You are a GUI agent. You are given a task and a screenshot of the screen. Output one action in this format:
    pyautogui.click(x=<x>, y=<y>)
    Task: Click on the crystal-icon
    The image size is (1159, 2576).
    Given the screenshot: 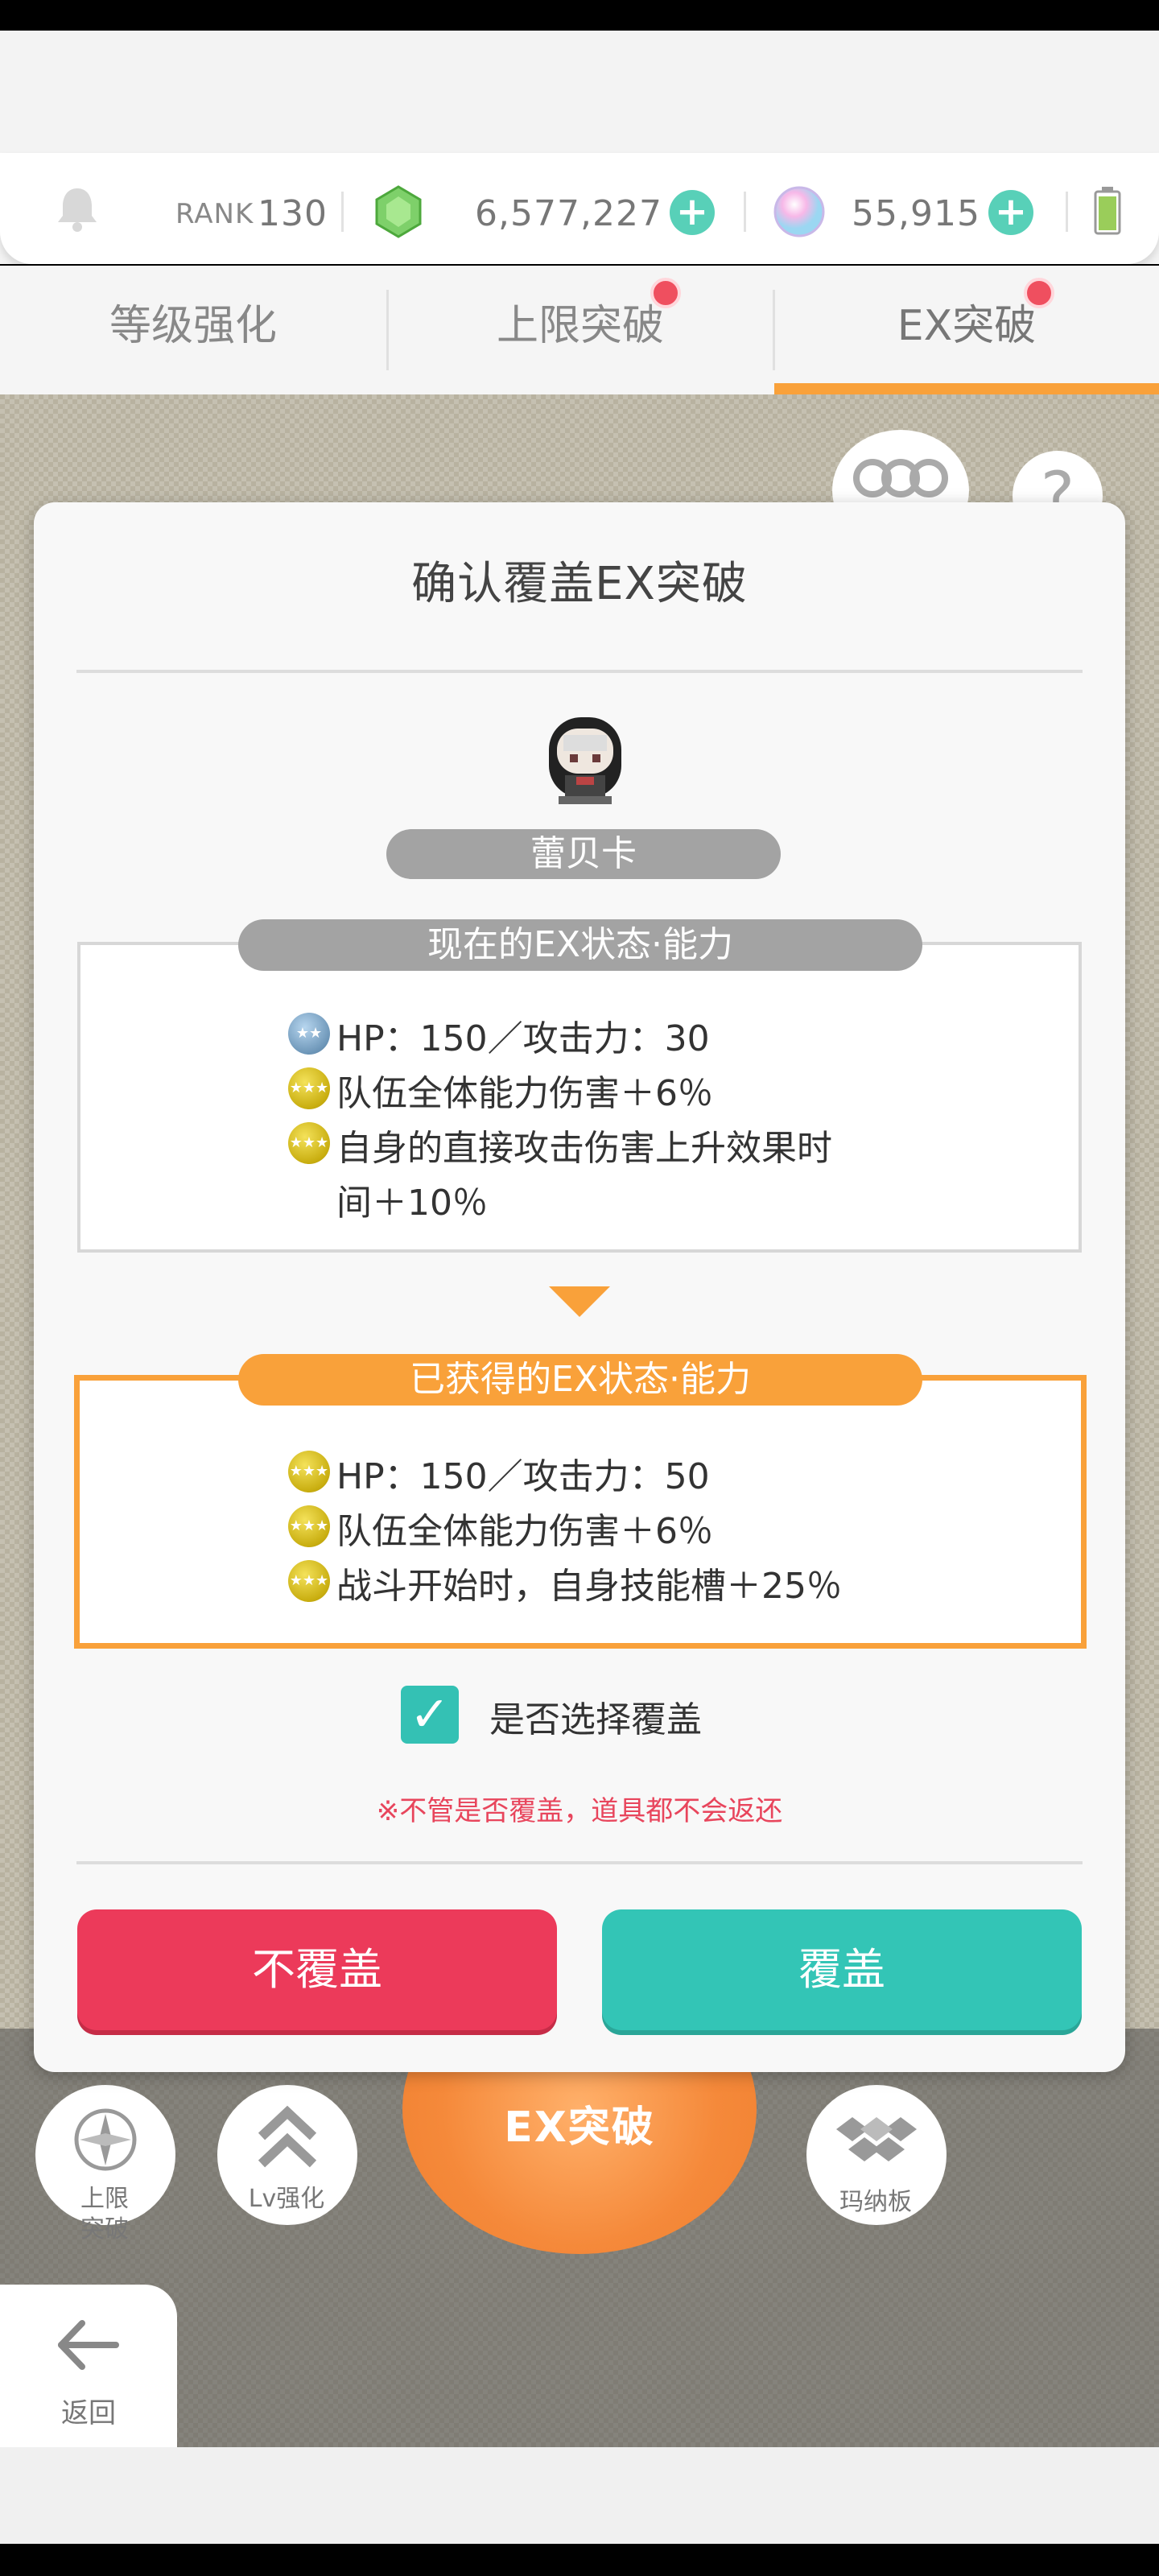 What is the action you would take?
    pyautogui.click(x=799, y=211)
    